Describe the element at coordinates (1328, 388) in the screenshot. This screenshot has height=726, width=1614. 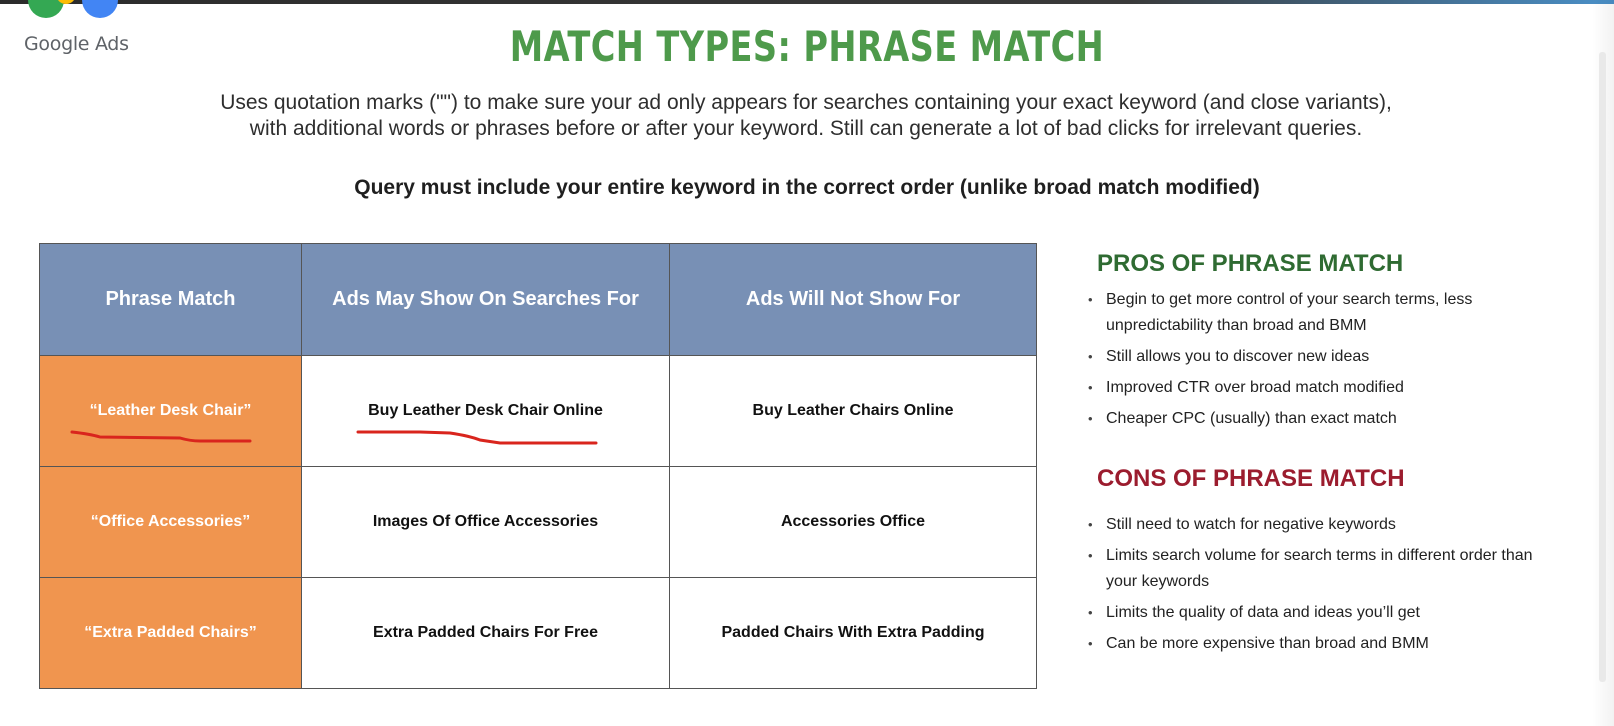
I see `list-item: Improved CTR over broad match modified` at that location.